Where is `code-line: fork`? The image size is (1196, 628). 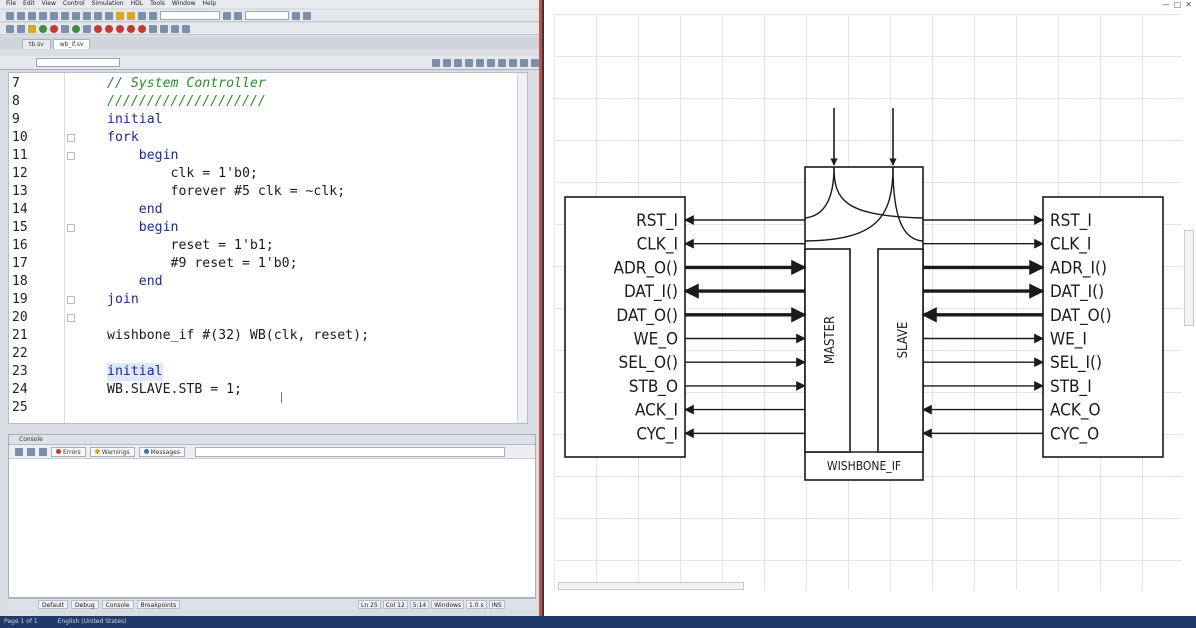
code-line: fork is located at coordinates (123, 138).